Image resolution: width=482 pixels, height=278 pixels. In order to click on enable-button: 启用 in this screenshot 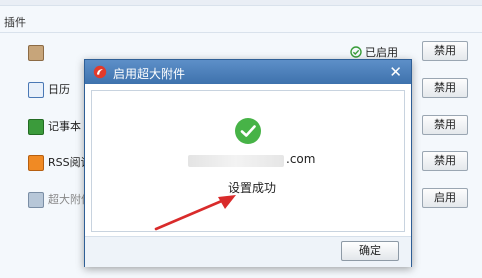, I will do `click(445, 198)`.